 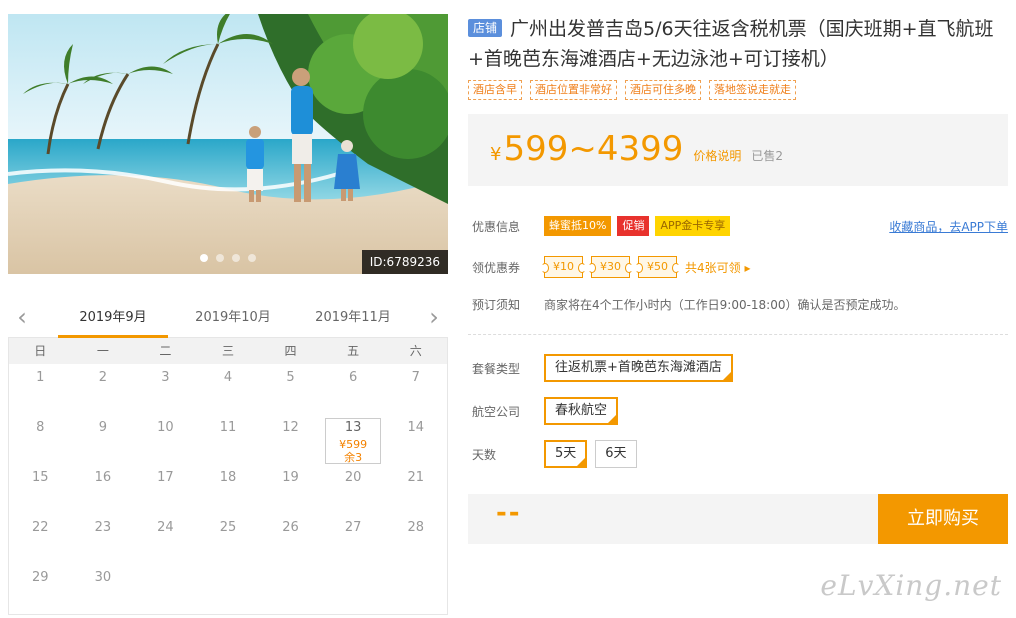 What do you see at coordinates (290, 477) in the screenshot?
I see `calendar-day-number: 19` at bounding box center [290, 477].